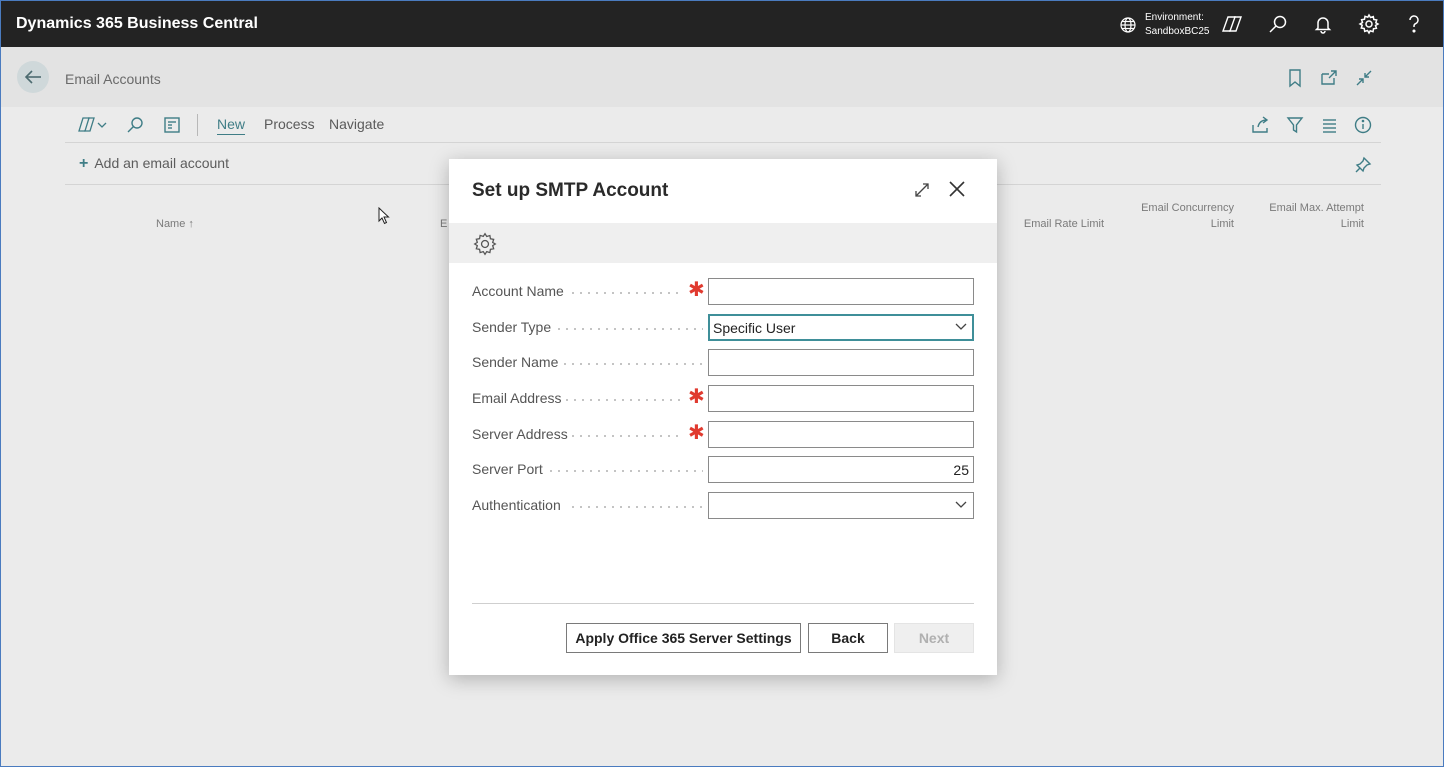 This screenshot has width=1444, height=767. What do you see at coordinates (512, 327) in the screenshot?
I see `sender-type-label: Sender Type` at bounding box center [512, 327].